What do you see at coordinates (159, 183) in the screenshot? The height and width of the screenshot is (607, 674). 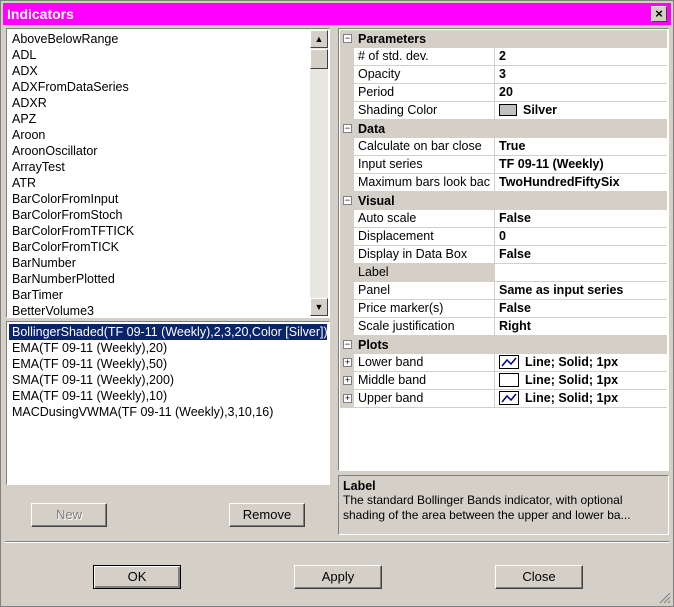 I see `list-item: ATR` at bounding box center [159, 183].